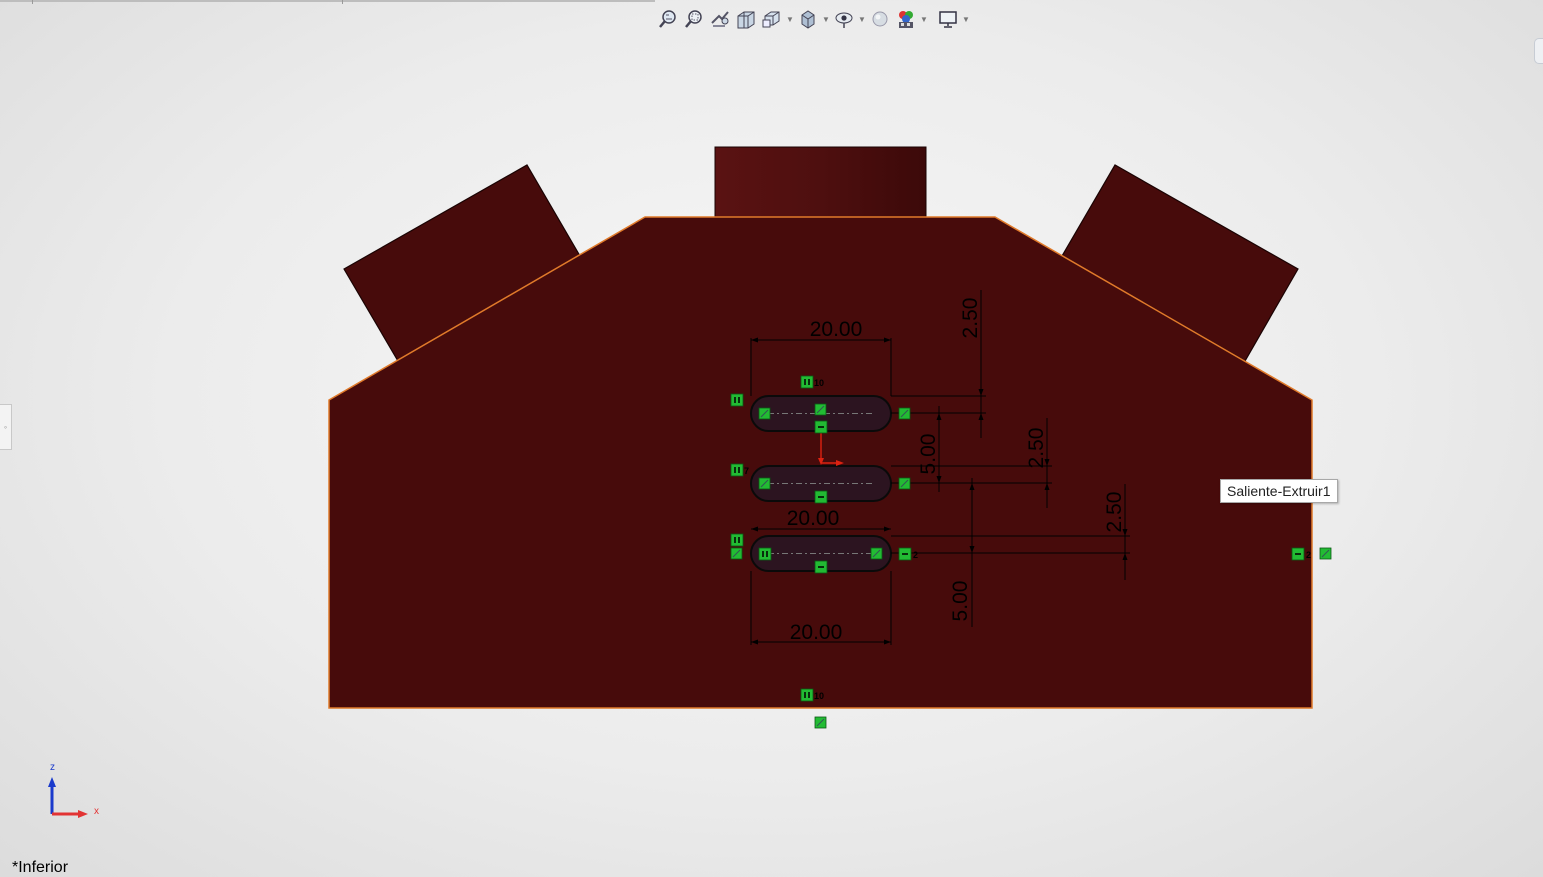  I want to click on dim-width-bottom: 20.00, so click(816, 632).